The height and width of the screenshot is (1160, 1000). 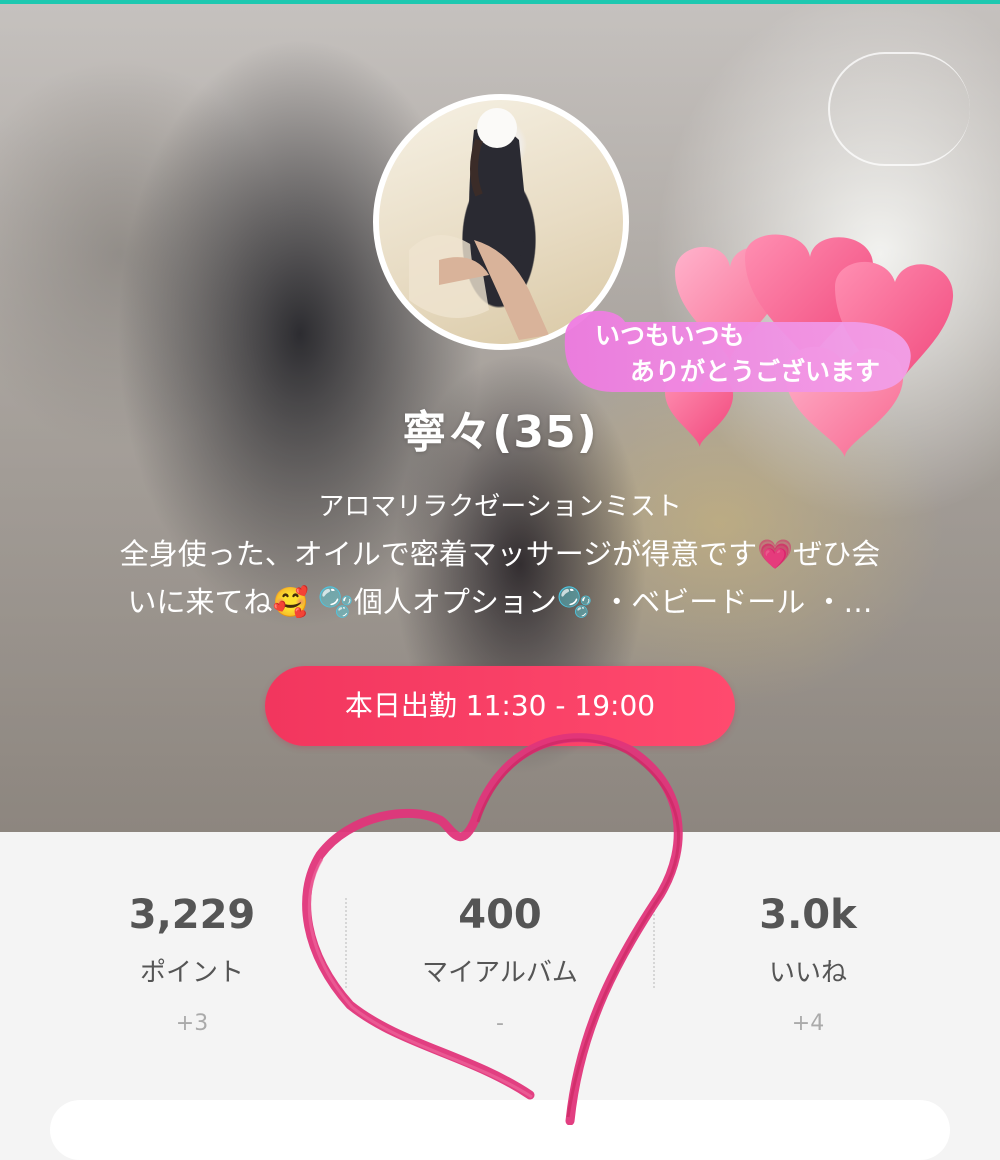 I want to click on stat-my-album: 400 マイアルバム -, so click(x=500, y=964).